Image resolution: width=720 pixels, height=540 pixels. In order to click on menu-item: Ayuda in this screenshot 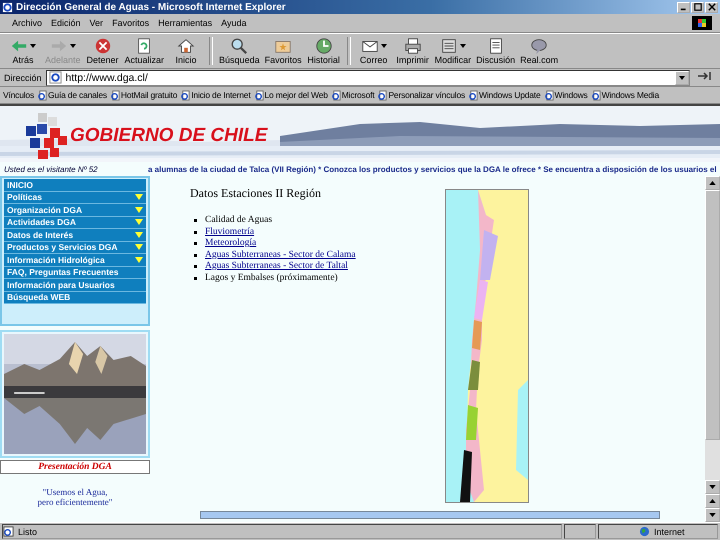, I will do `click(233, 23)`.